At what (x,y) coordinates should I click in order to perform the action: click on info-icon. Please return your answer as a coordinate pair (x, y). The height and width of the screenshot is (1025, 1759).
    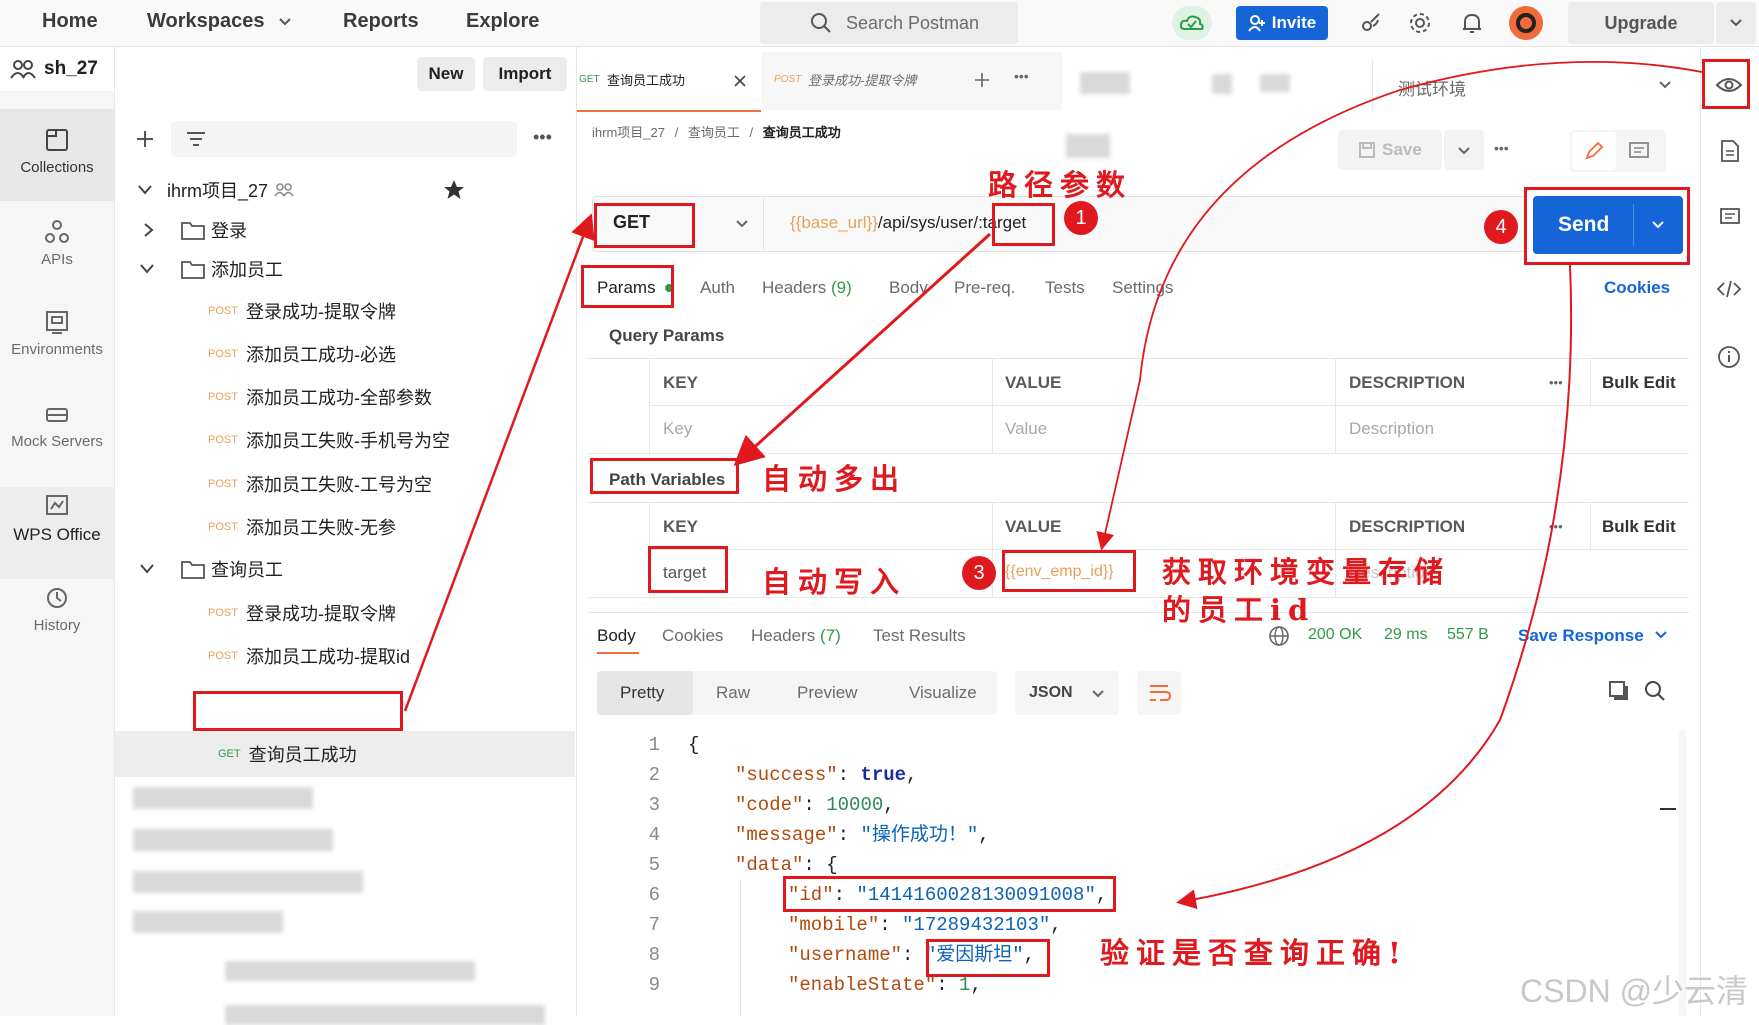
    Looking at the image, I should click on (1729, 357).